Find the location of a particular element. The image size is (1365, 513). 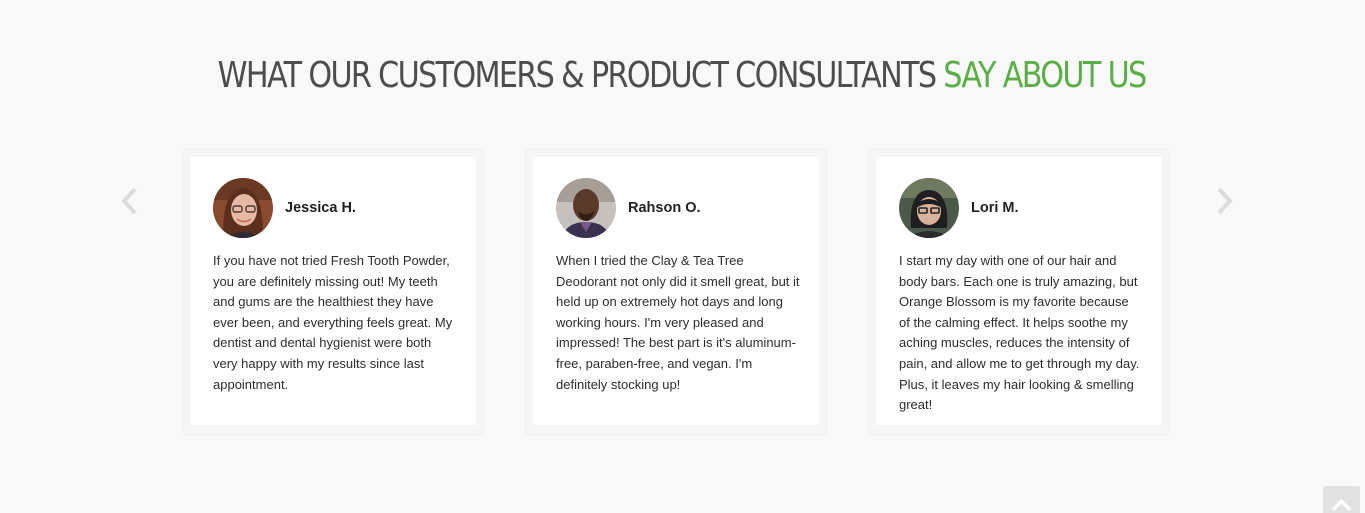

heading-accent: SAY ABOUT US is located at coordinates (1045, 75).